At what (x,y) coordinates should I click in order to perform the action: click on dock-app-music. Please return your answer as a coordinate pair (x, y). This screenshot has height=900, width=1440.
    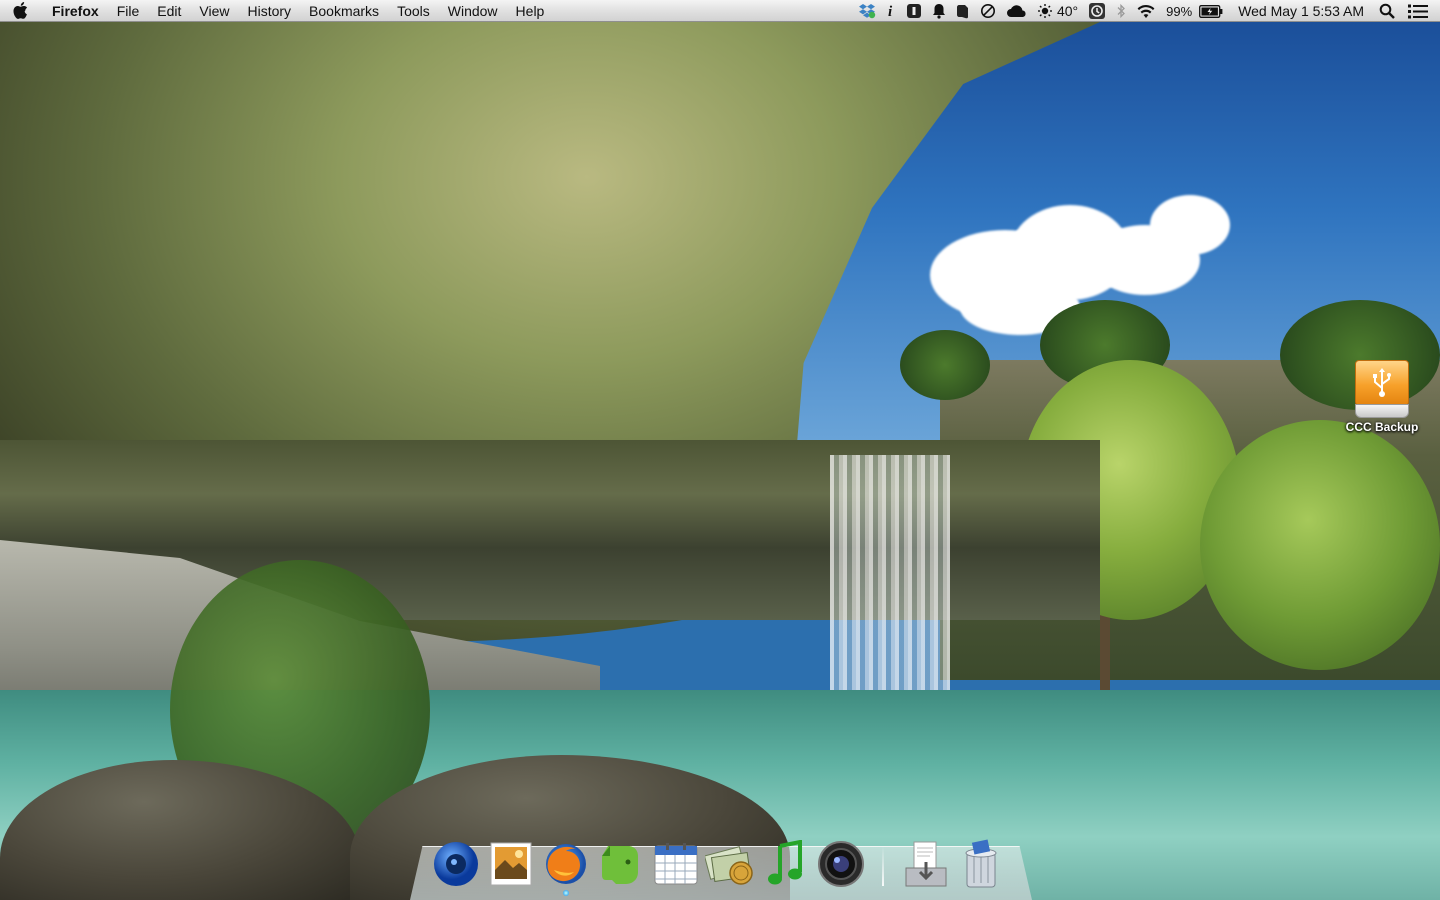
    Looking at the image, I should click on (786, 864).